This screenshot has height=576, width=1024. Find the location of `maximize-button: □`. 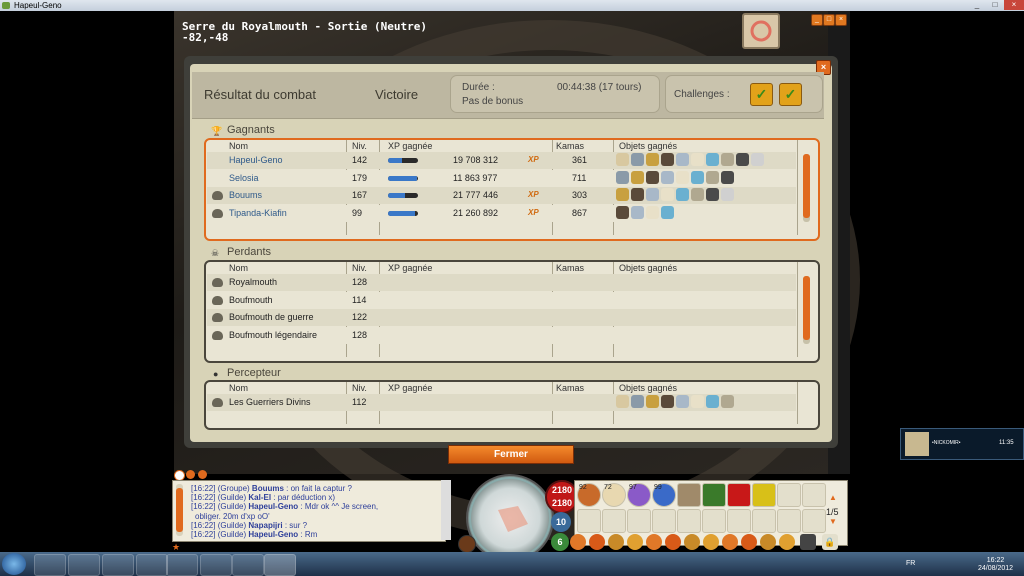

maximize-button: □ is located at coordinates (995, 5).